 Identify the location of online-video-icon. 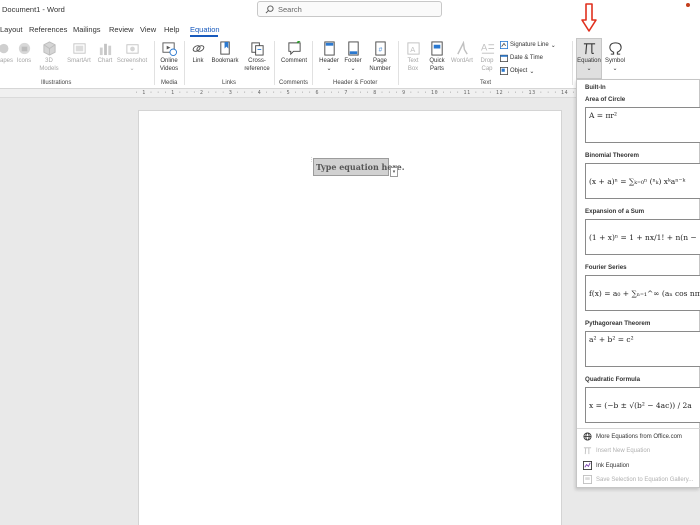
(169, 49).